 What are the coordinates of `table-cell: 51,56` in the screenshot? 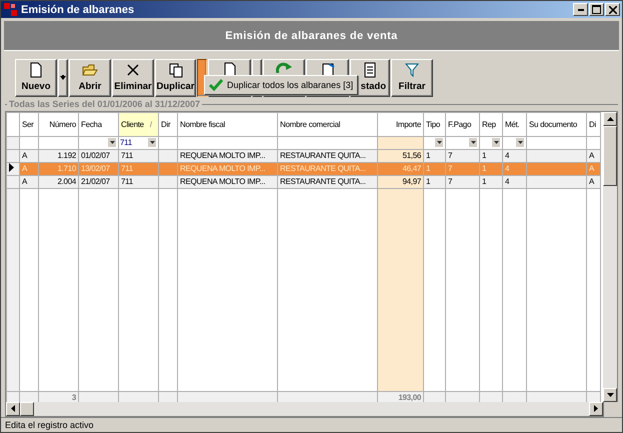 It's located at (411, 155).